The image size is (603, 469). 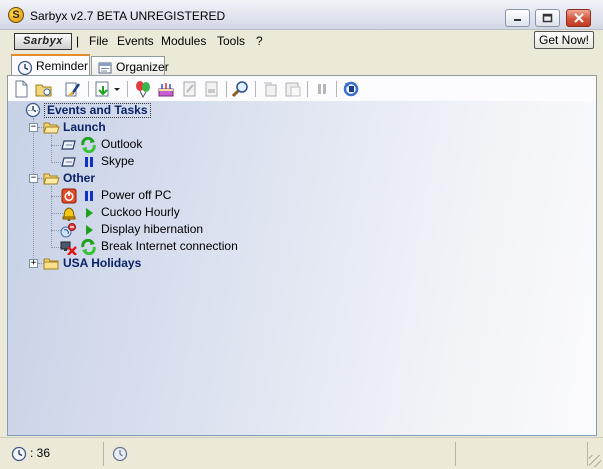 I want to click on close-button, so click(x=578, y=18).